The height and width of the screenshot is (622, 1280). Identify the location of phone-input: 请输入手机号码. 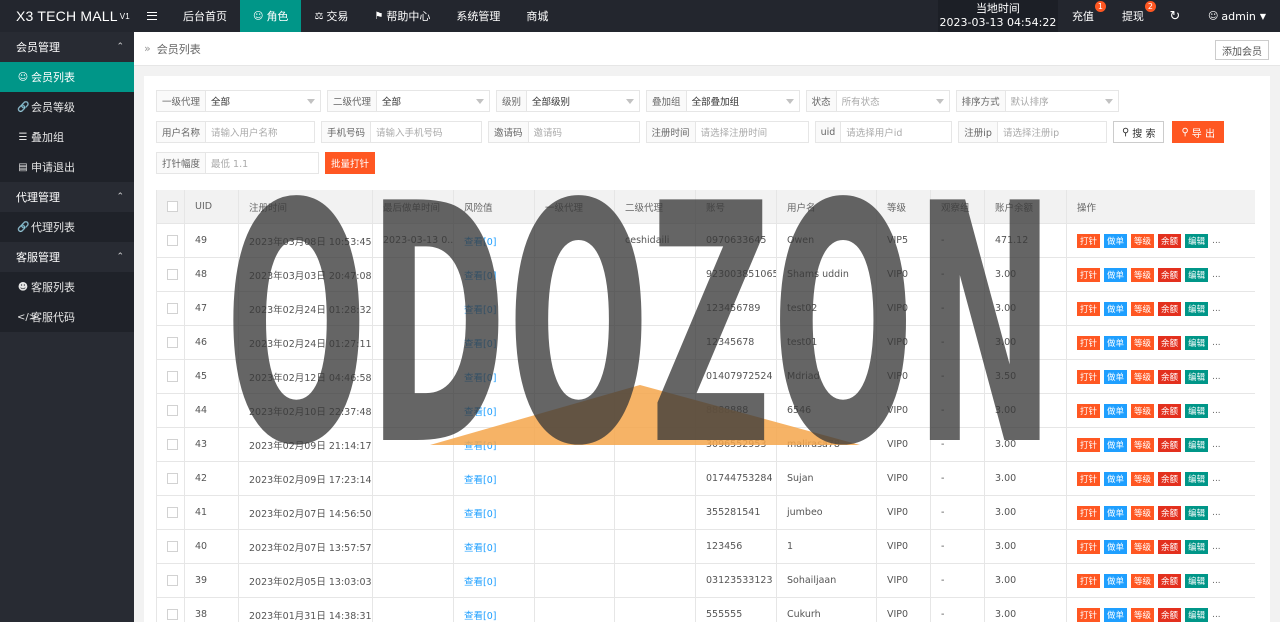
(426, 132).